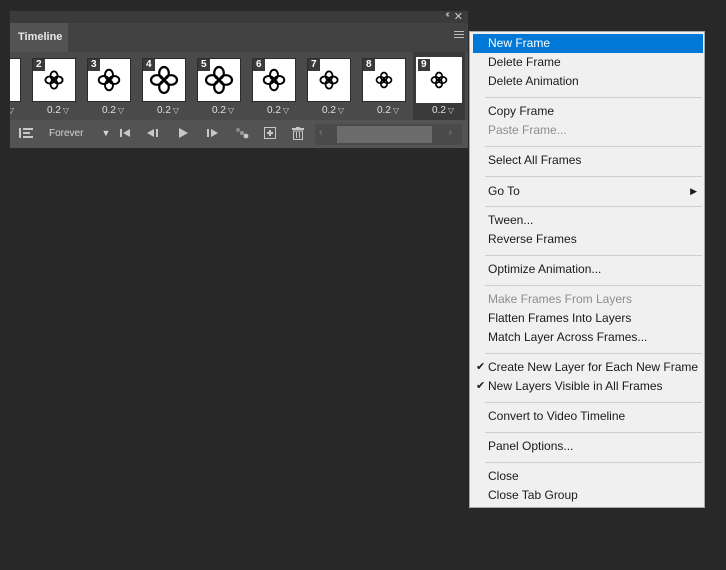 The width and height of the screenshot is (726, 570). I want to click on tween-icon, so click(242, 134).